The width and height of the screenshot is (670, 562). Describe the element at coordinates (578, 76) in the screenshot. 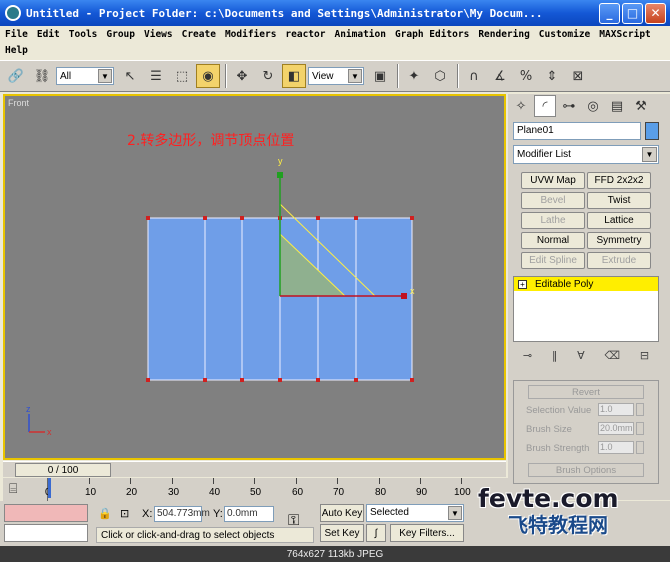

I see `named-selection-icon: ⊠` at that location.